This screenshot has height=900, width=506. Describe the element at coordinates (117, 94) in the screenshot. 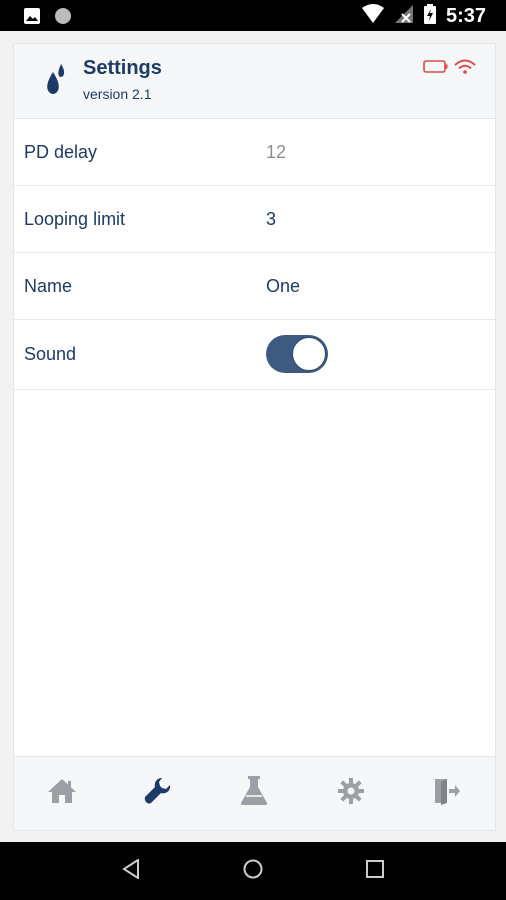

I see `version-label: version 2.1` at that location.